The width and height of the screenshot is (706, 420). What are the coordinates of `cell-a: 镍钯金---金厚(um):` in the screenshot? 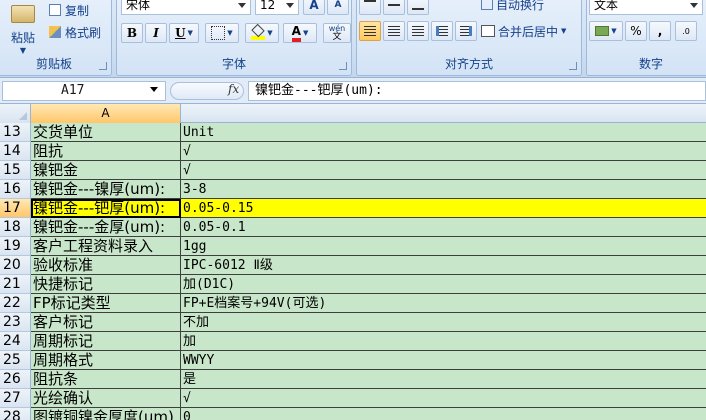 It's located at (106, 227).